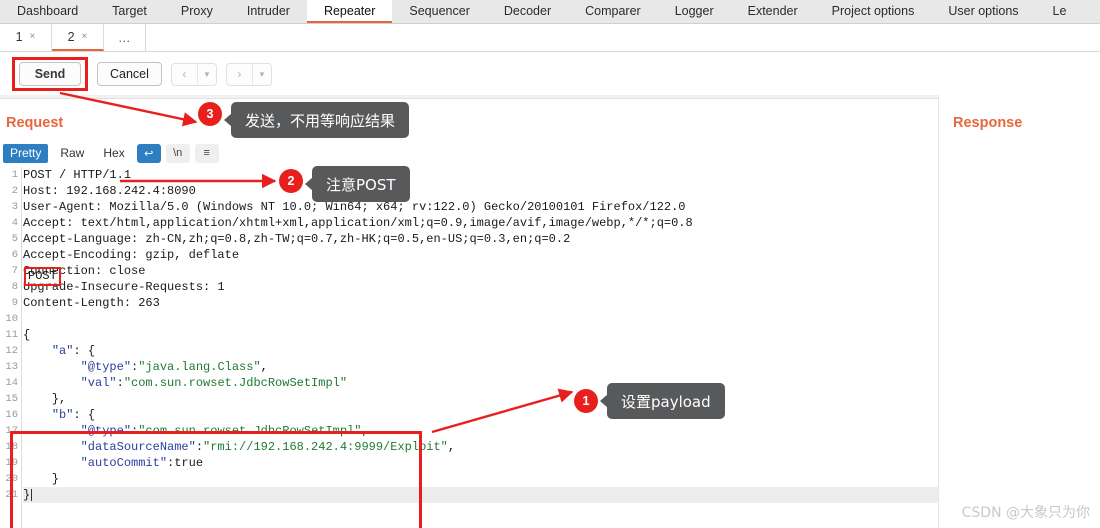 The image size is (1100, 528). I want to click on json-key: "a", so click(62, 351).